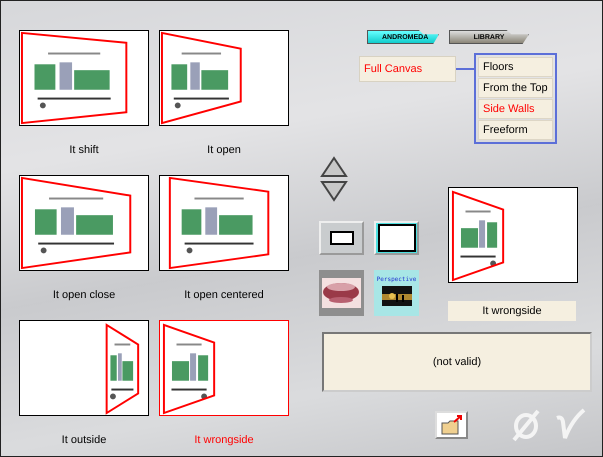 Image resolution: width=603 pixels, height=457 pixels. I want to click on thumbnail-label: It wrongside, so click(224, 440).